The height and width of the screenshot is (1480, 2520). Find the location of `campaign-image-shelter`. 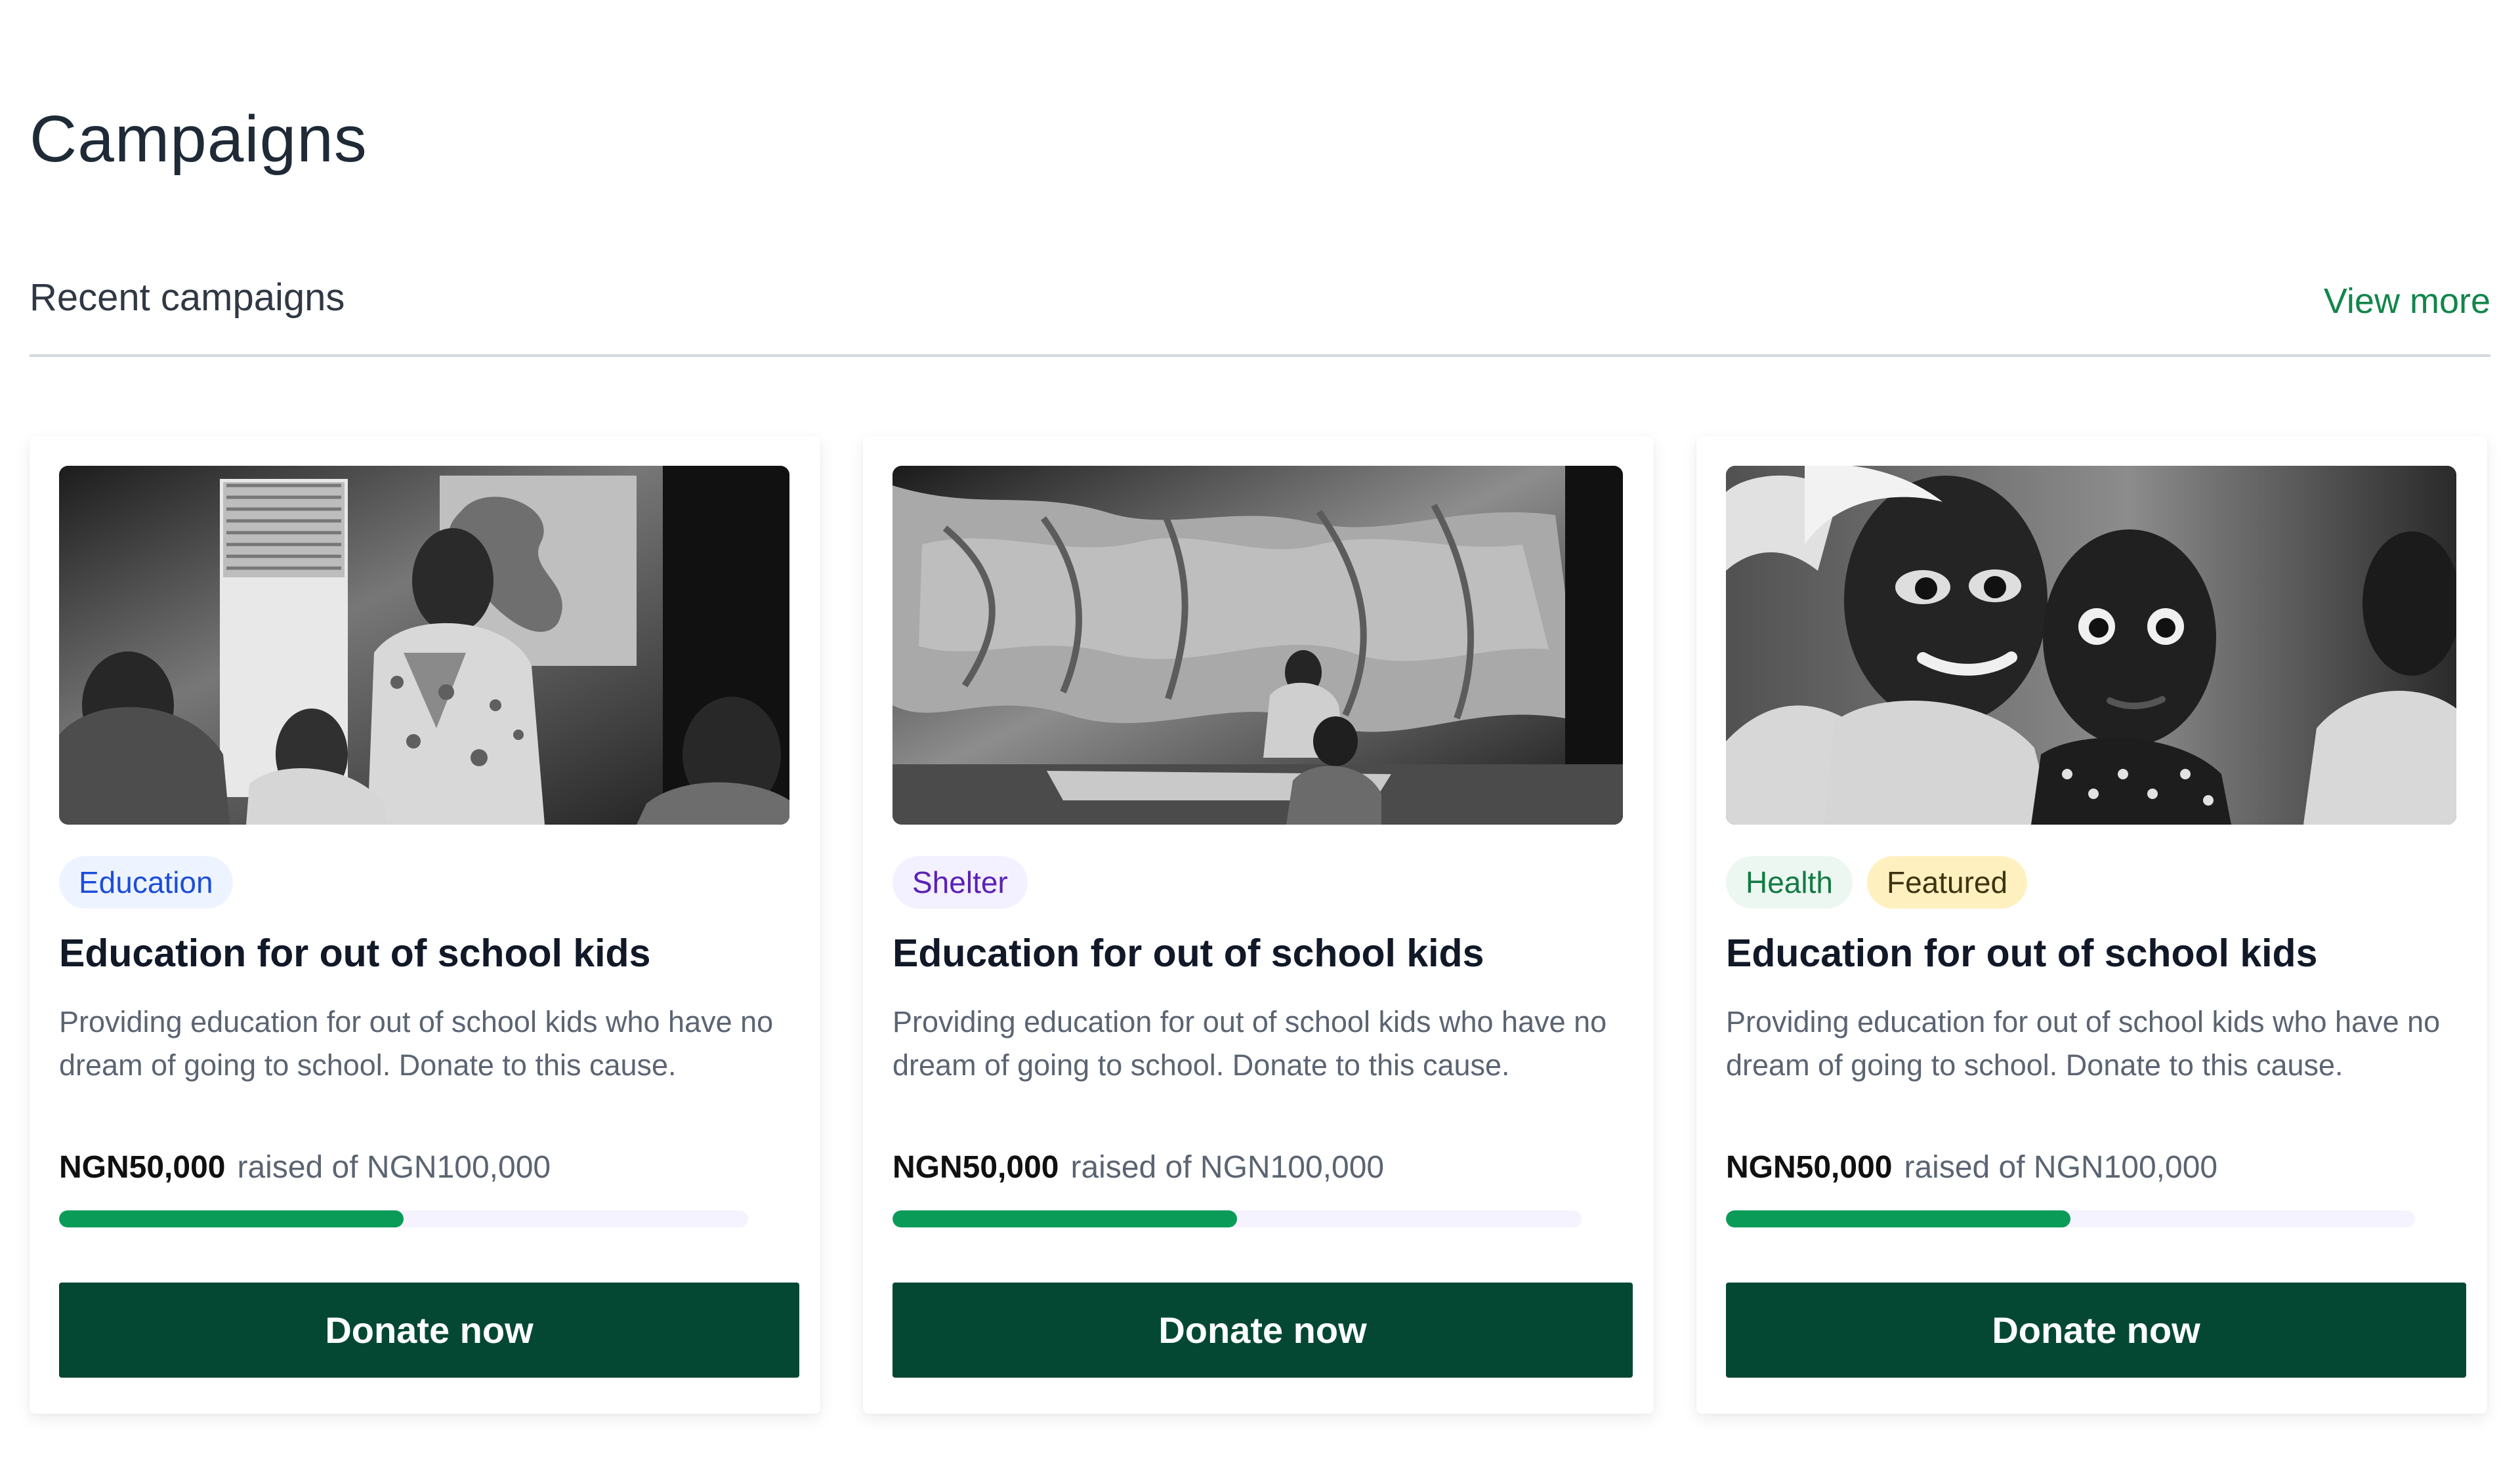

campaign-image-shelter is located at coordinates (1257, 645).